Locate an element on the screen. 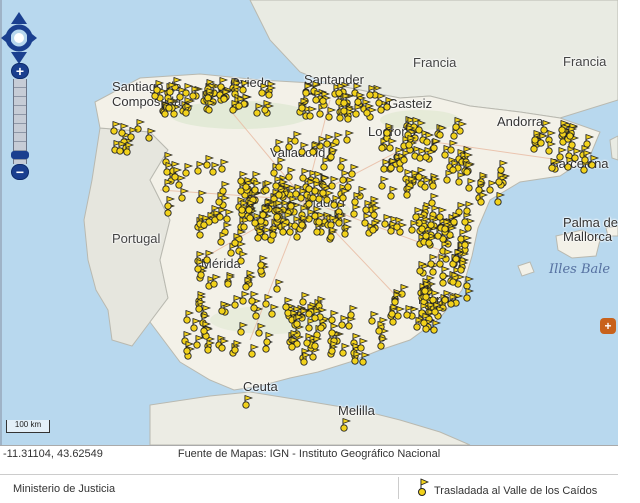 The height and width of the screenshot is (503, 640). pan-control is located at coordinates (19, 38).